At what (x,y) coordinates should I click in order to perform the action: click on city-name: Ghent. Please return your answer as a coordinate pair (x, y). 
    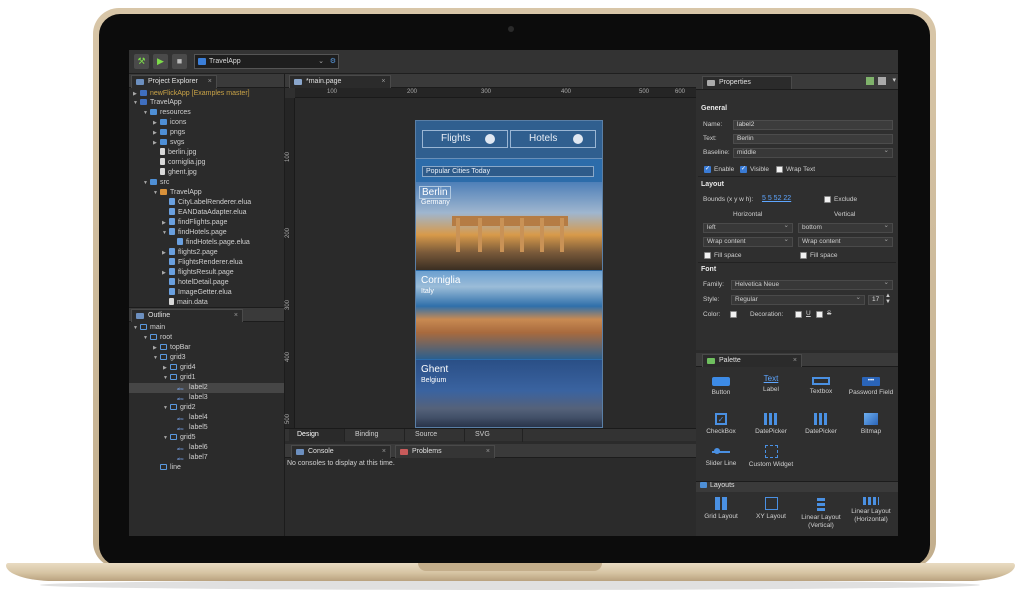
    Looking at the image, I should click on (434, 369).